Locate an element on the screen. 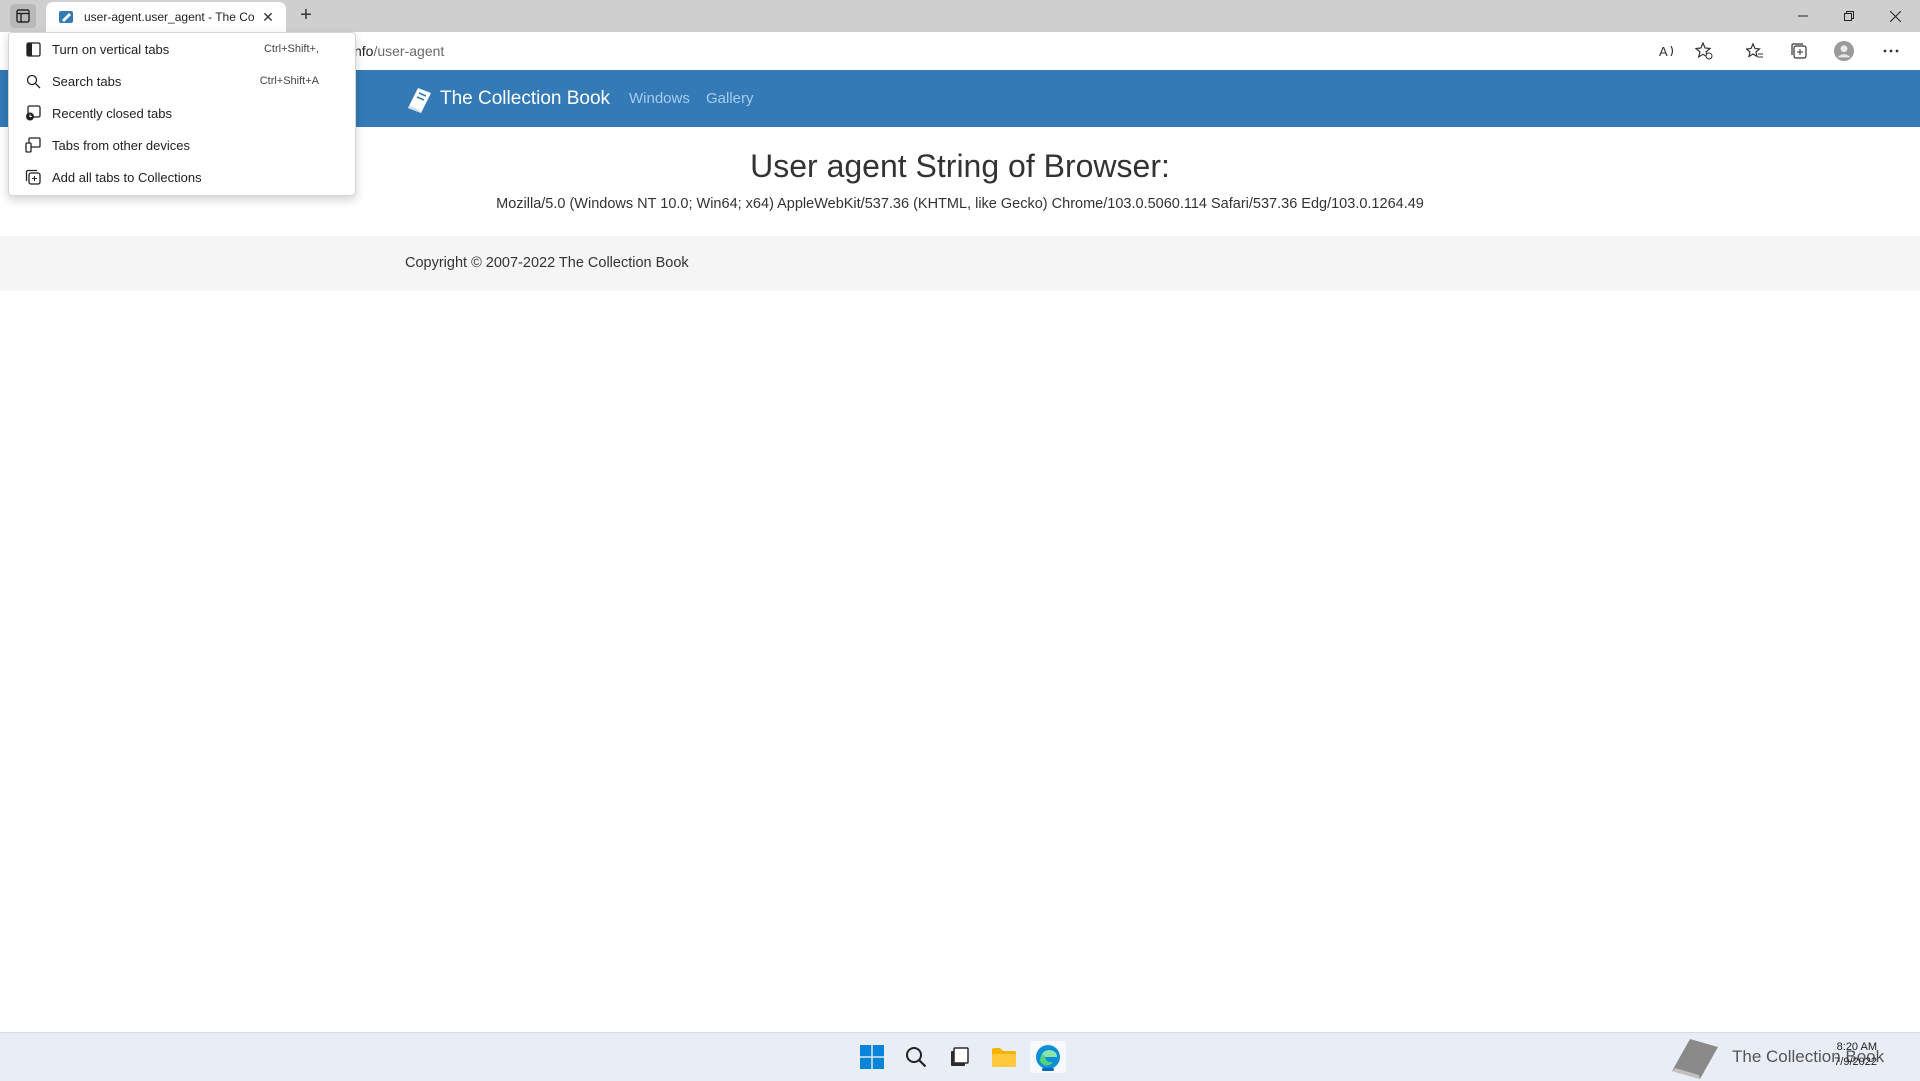 Image resolution: width=1920 pixels, height=1081 pixels. tab-actions-icon is located at coordinates (23, 16).